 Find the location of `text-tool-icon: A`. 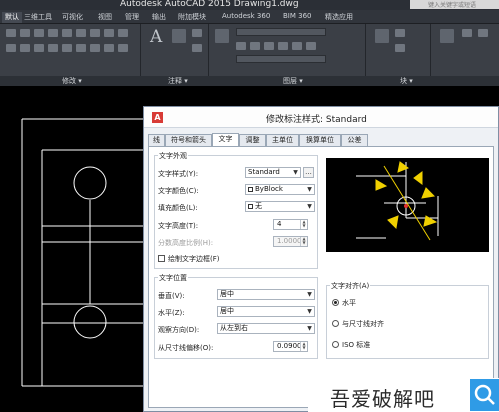

text-tool-icon: A is located at coordinates (156, 37).